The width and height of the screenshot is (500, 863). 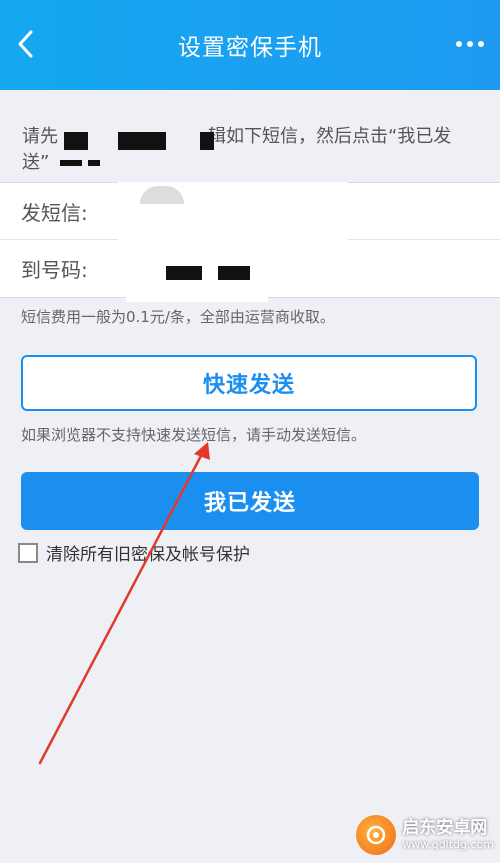 What do you see at coordinates (250, 150) in the screenshot?
I see `instruction-text: 请先 辑如下短信，然后点击“我已发 送”` at bounding box center [250, 150].